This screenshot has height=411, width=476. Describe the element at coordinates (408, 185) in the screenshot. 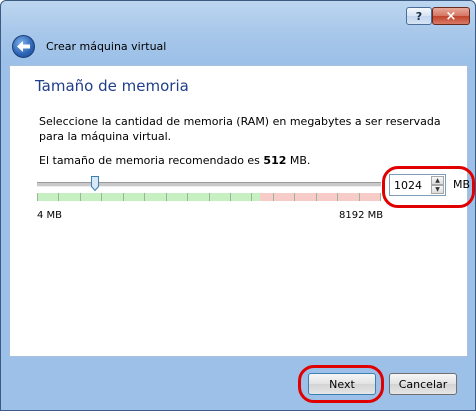

I see `memory-input: 1024` at that location.